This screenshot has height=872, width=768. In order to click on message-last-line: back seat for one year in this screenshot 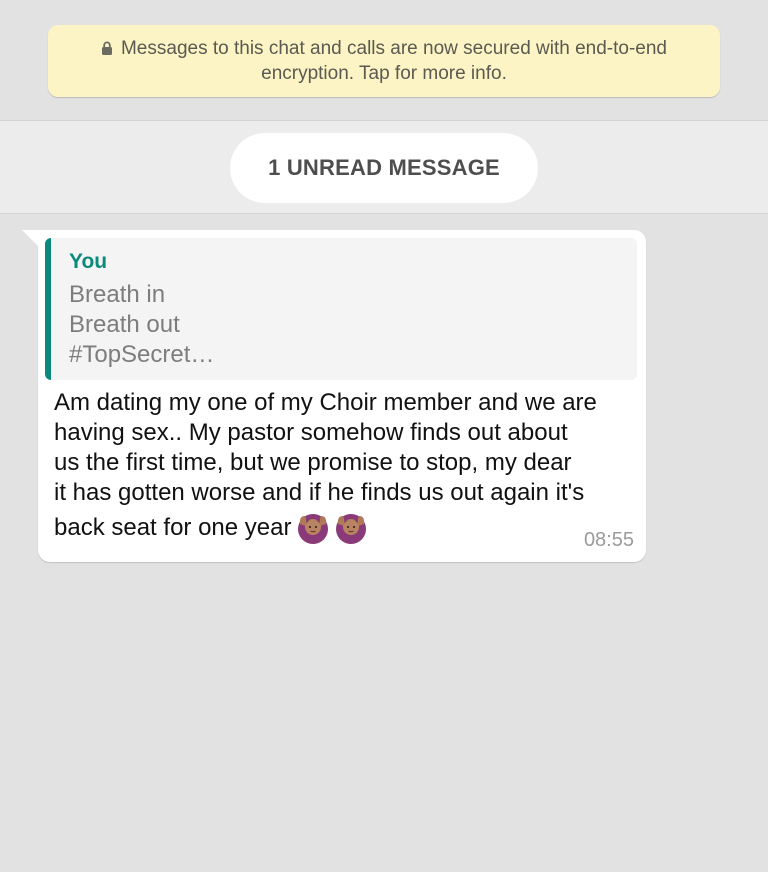, I will do `click(344, 528)`.